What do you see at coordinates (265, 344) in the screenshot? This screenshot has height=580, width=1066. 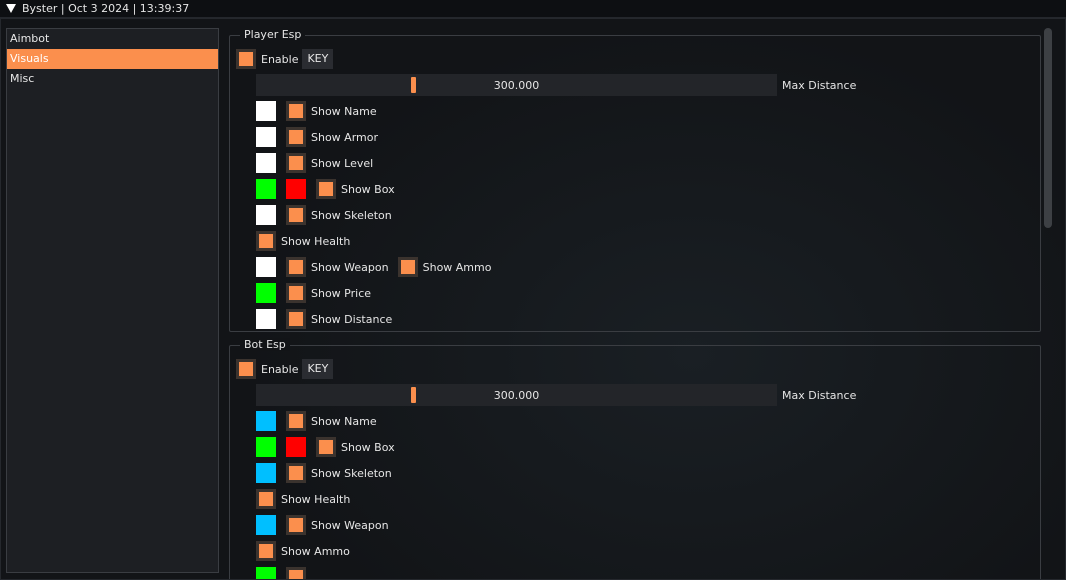 I see `group-title: Bot Esp` at bounding box center [265, 344].